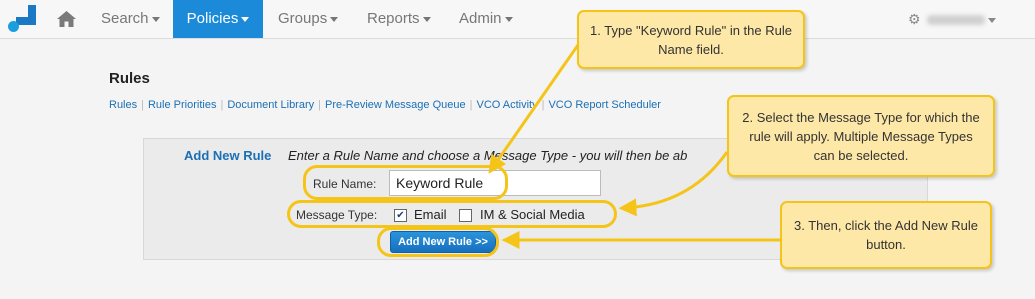 Image resolution: width=1035 pixels, height=299 pixels. I want to click on nav-policies: Policies, so click(218, 19).